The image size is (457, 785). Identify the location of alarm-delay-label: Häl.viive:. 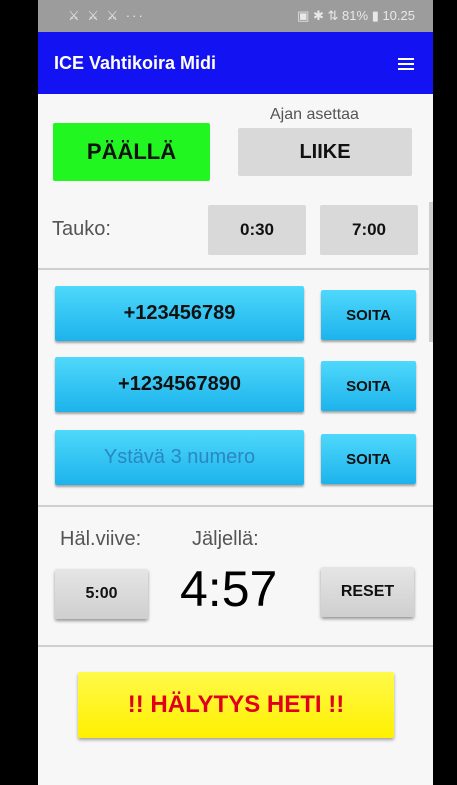
(101, 539).